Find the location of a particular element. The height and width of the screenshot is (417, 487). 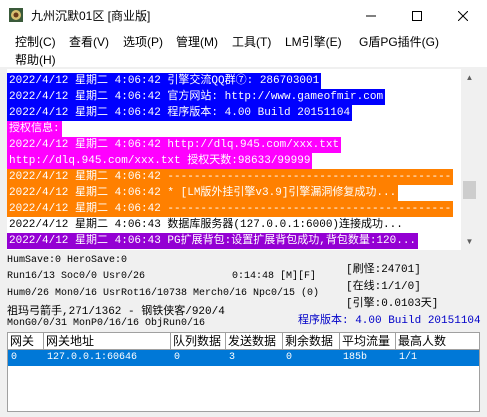

window-title: 九州沉默01区 [商业版] is located at coordinates (91, 16).